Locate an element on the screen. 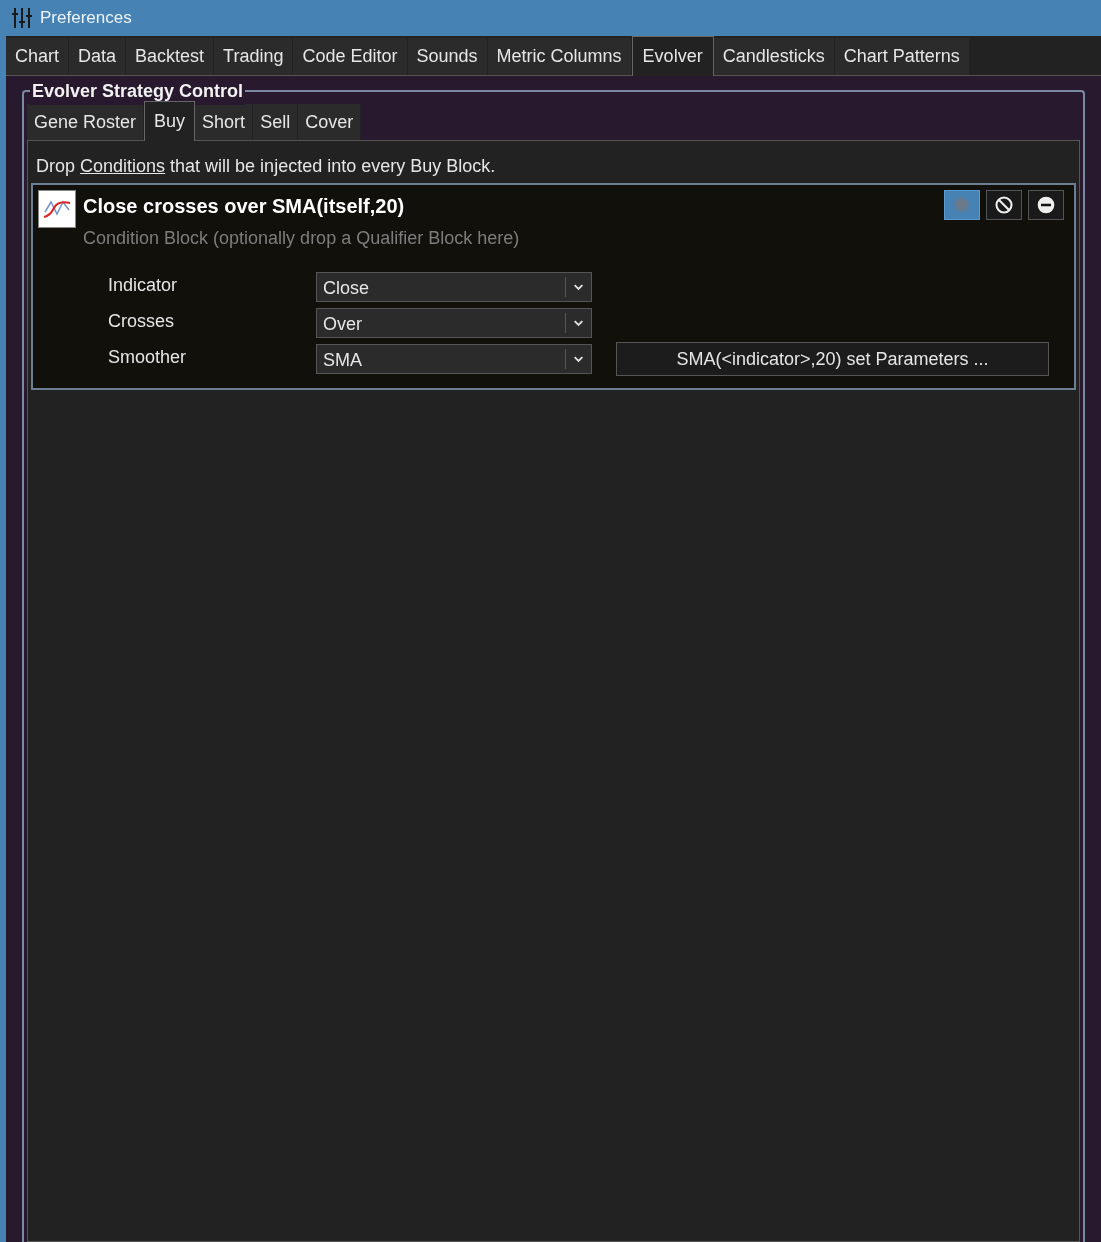 The height and width of the screenshot is (1242, 1101). field-label: Smoother is located at coordinates (147, 357).